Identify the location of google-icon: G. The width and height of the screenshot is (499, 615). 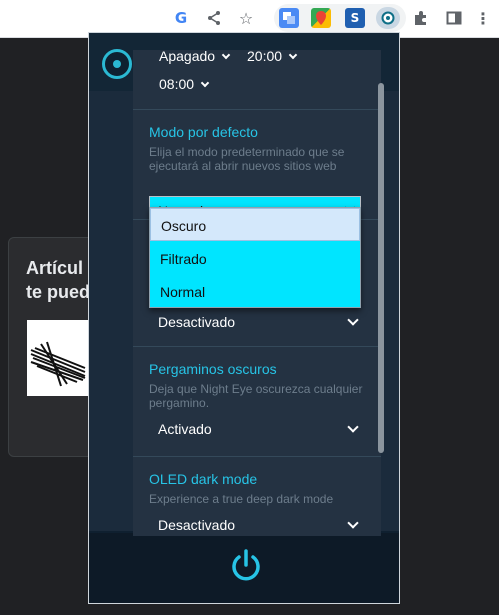
(181, 18).